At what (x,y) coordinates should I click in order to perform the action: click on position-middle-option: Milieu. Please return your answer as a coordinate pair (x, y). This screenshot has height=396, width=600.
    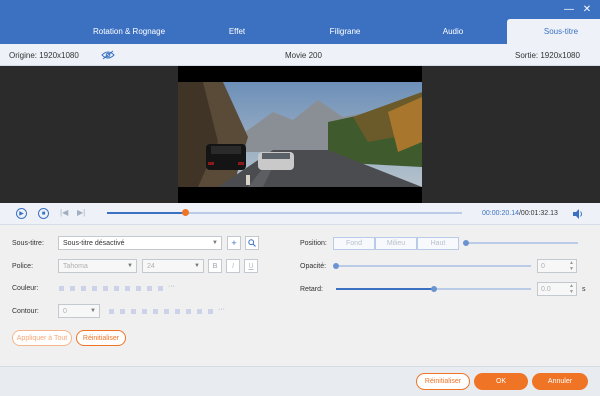
    Looking at the image, I should click on (396, 243).